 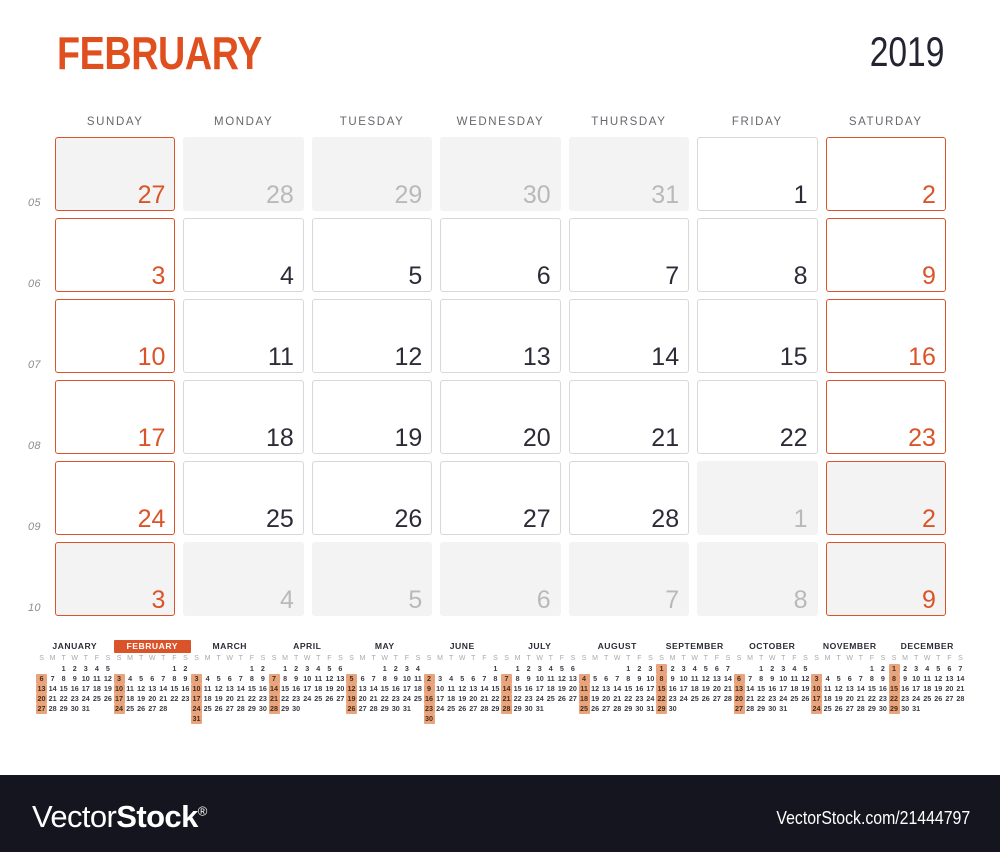 What do you see at coordinates (929, 600) in the screenshot?
I see `day-number: 9` at bounding box center [929, 600].